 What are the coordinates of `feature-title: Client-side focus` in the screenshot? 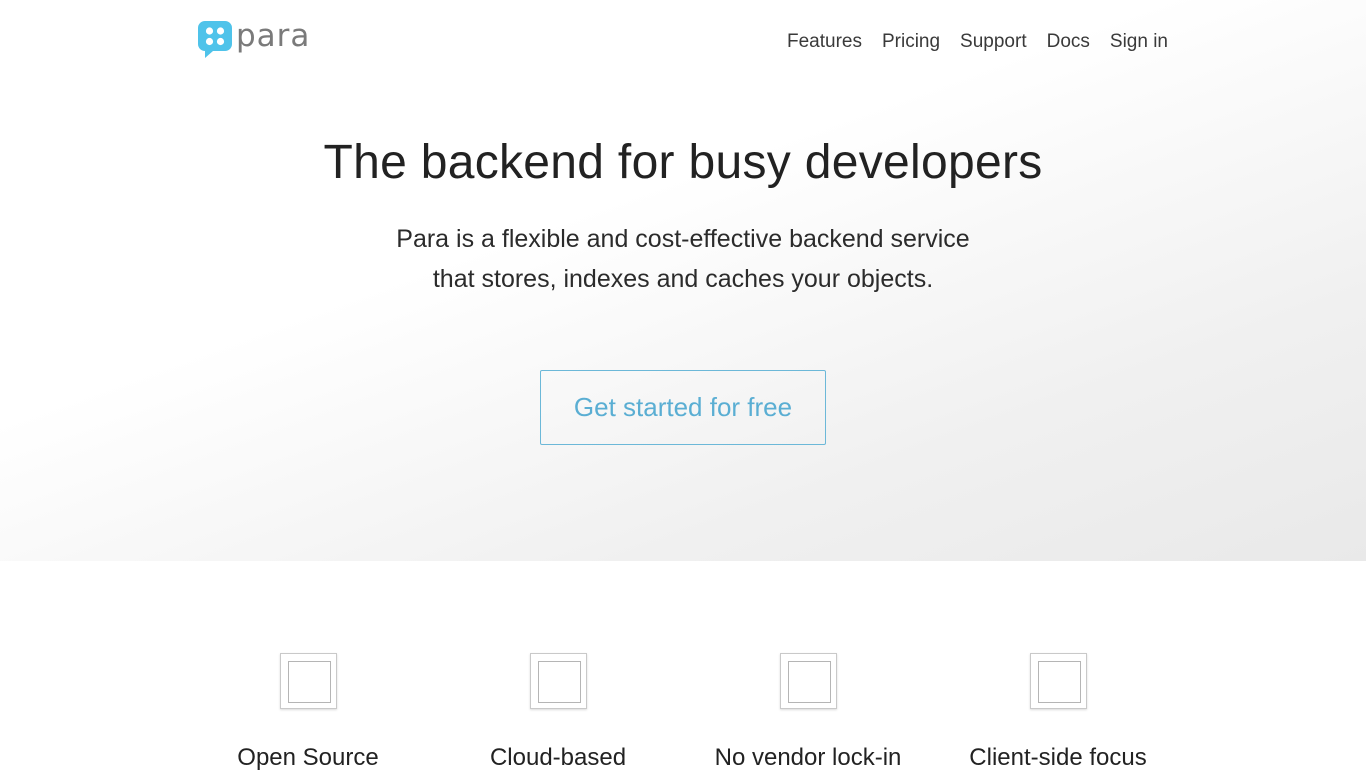 It's located at (1058, 757).